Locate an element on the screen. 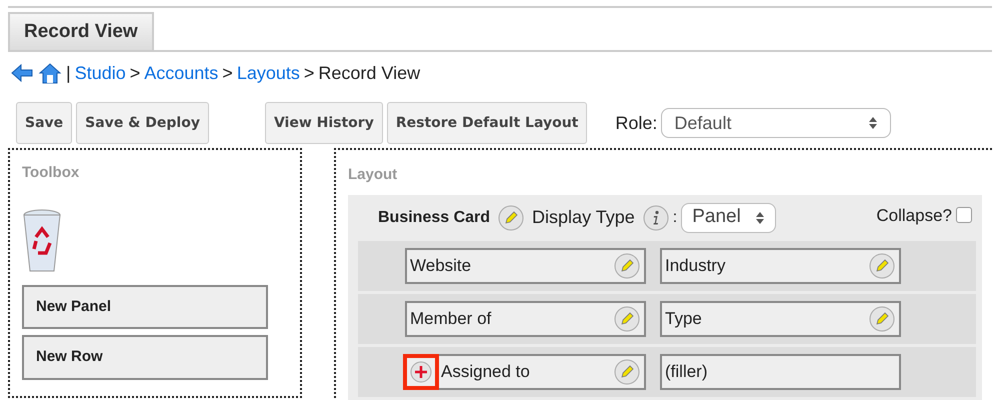 The width and height of the screenshot is (1000, 400). role-label: Role: is located at coordinates (636, 123).